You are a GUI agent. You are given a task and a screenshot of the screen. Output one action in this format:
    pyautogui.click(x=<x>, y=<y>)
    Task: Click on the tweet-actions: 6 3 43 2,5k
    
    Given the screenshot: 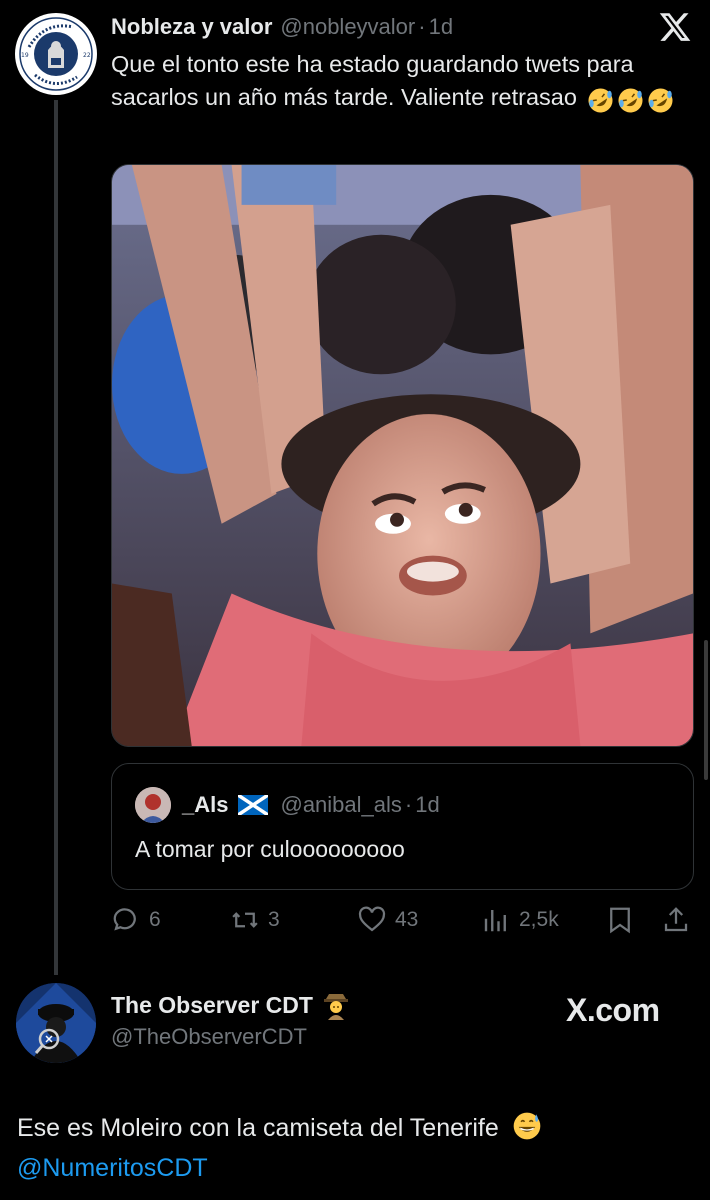 What is the action you would take?
    pyautogui.click(x=402, y=920)
    